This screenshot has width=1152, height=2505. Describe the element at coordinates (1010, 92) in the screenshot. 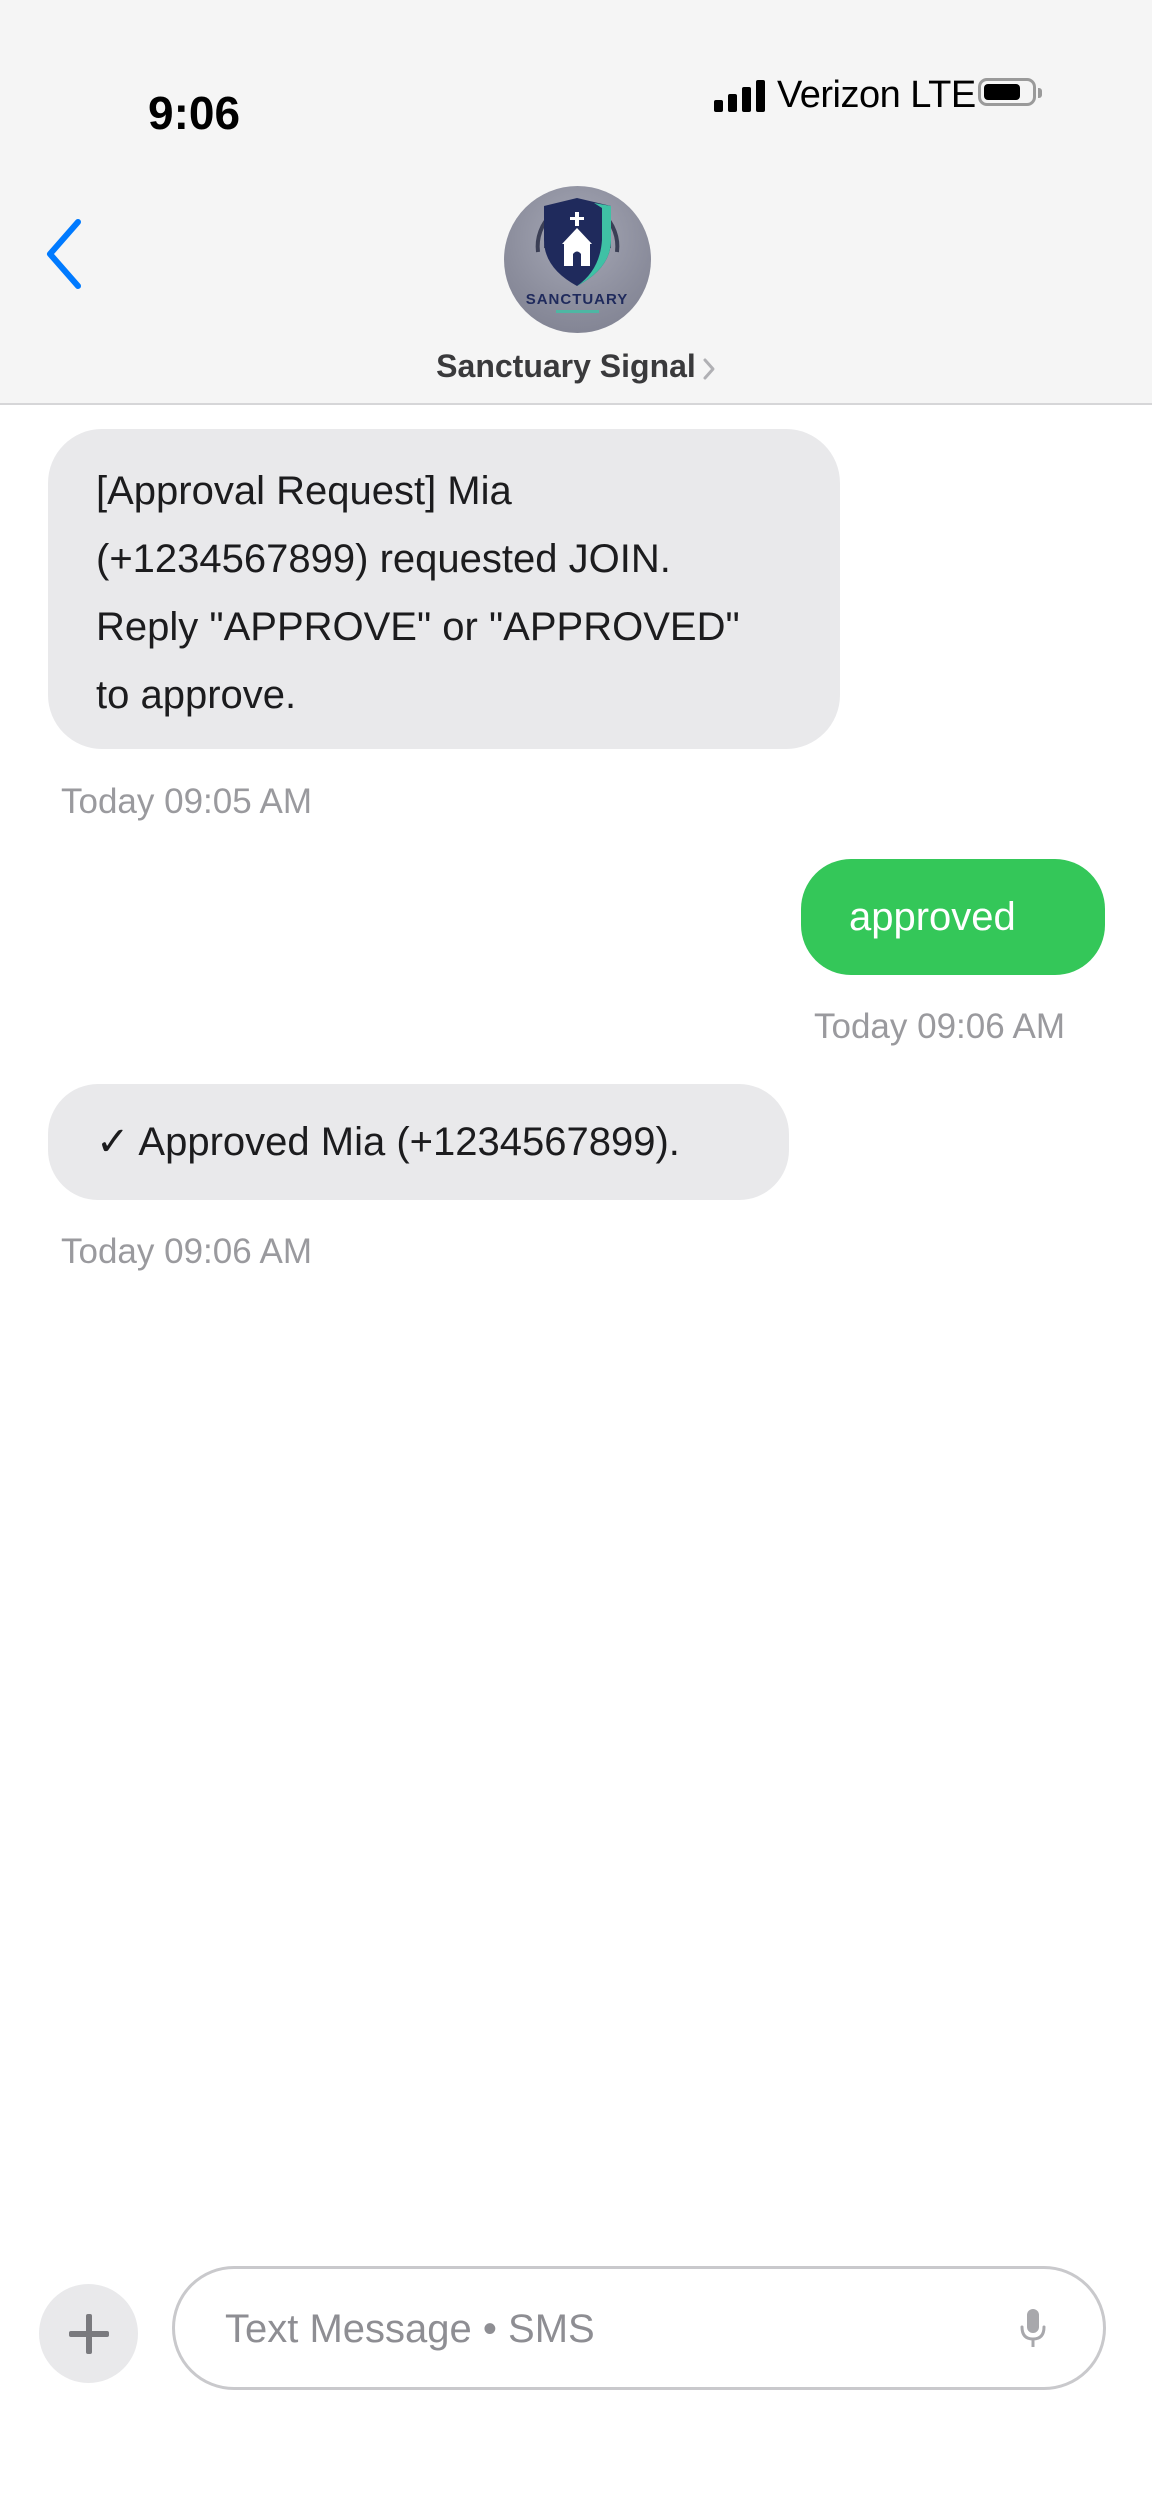

I see `battery-icon` at that location.